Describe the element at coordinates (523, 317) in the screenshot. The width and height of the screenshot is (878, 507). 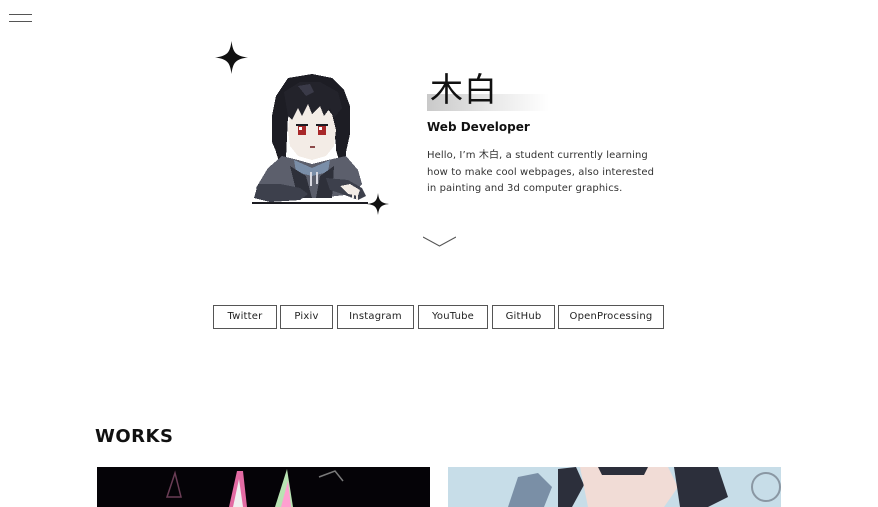
I see `link-github: GitHub` at that location.